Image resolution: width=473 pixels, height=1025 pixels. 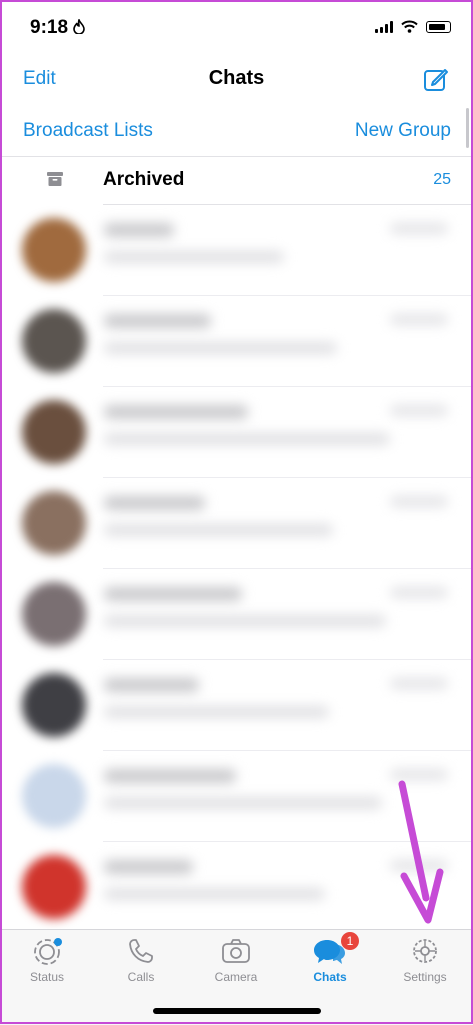 I want to click on tab-settings: Settings, so click(x=425, y=960).